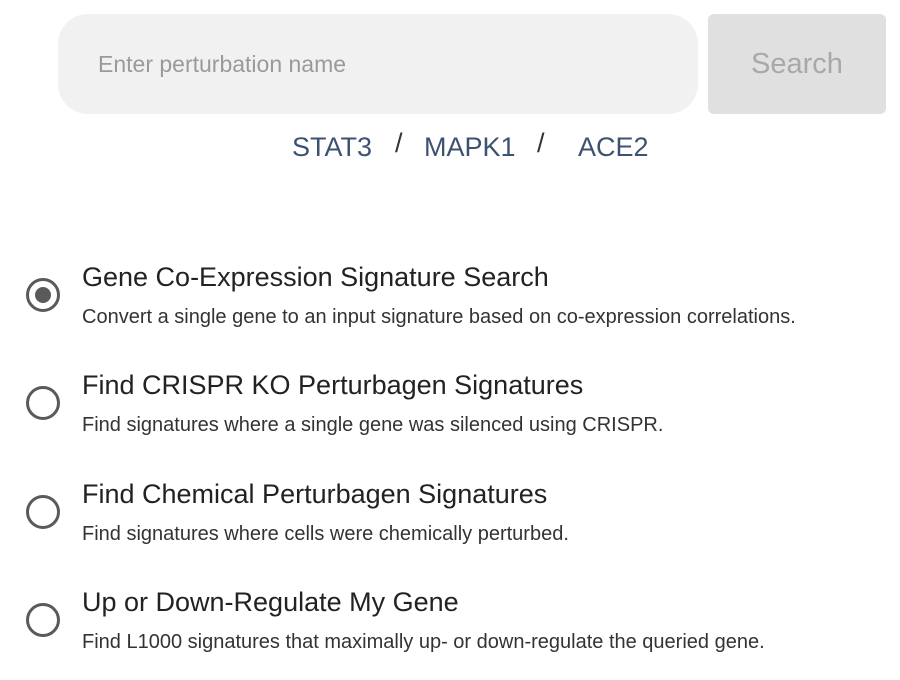  What do you see at coordinates (315, 277) in the screenshot?
I see `option-title: Gene Co-Expression Signature Search` at bounding box center [315, 277].